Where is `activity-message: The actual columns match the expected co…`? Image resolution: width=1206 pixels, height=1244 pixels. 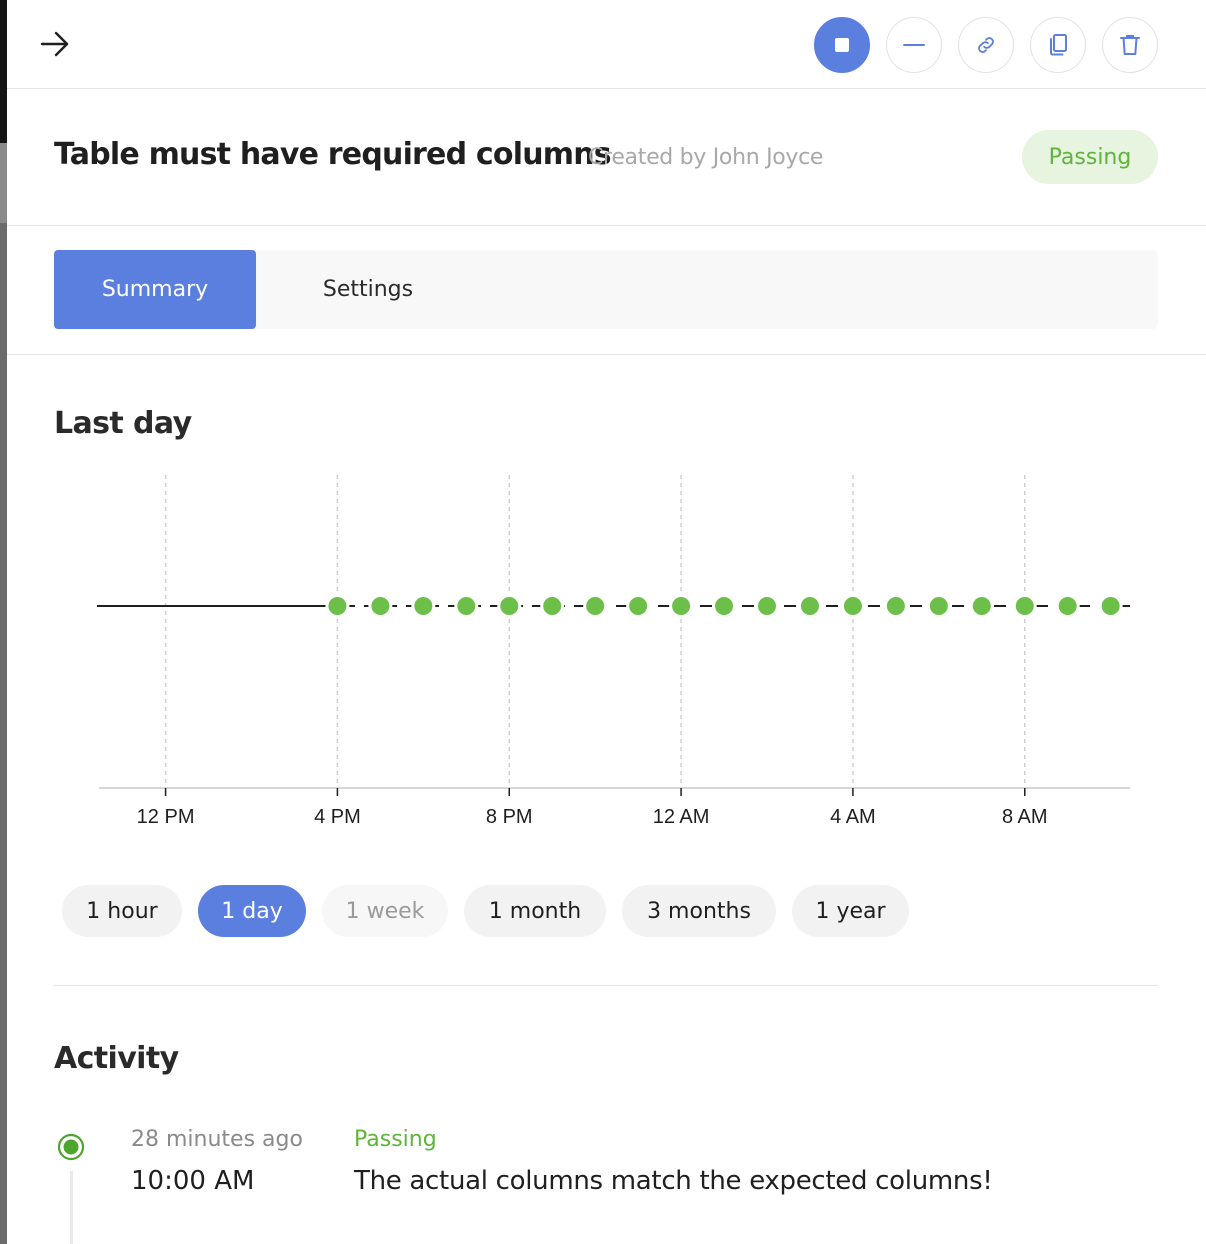
activity-message: The actual columns match the expected co… is located at coordinates (673, 1181).